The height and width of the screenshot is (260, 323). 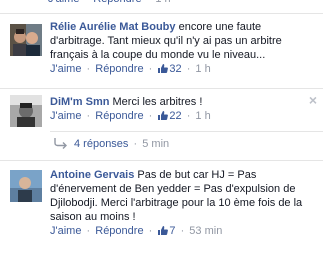 I want to click on comment-time: 53 min, so click(x=205, y=231).